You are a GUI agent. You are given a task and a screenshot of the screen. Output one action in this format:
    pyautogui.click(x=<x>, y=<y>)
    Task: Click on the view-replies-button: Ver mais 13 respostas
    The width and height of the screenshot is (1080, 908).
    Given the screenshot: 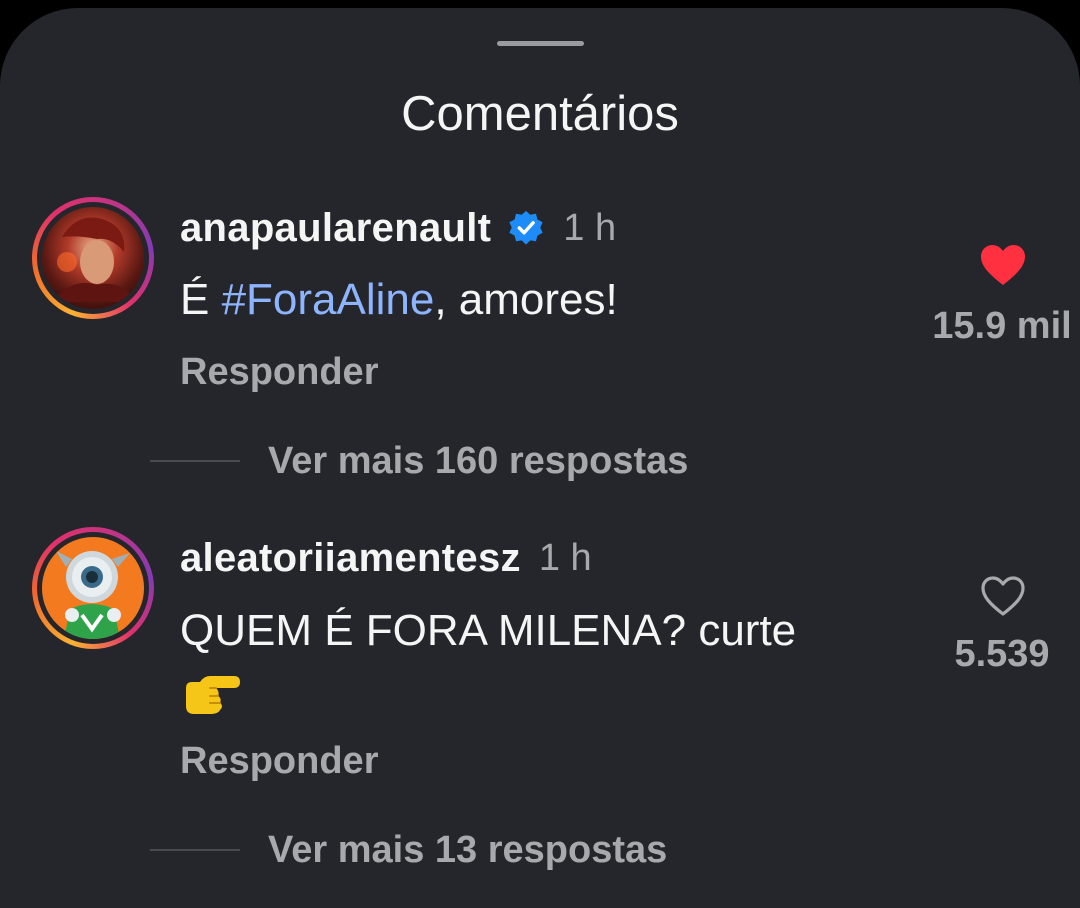 What is the action you would take?
    pyautogui.click(x=408, y=850)
    